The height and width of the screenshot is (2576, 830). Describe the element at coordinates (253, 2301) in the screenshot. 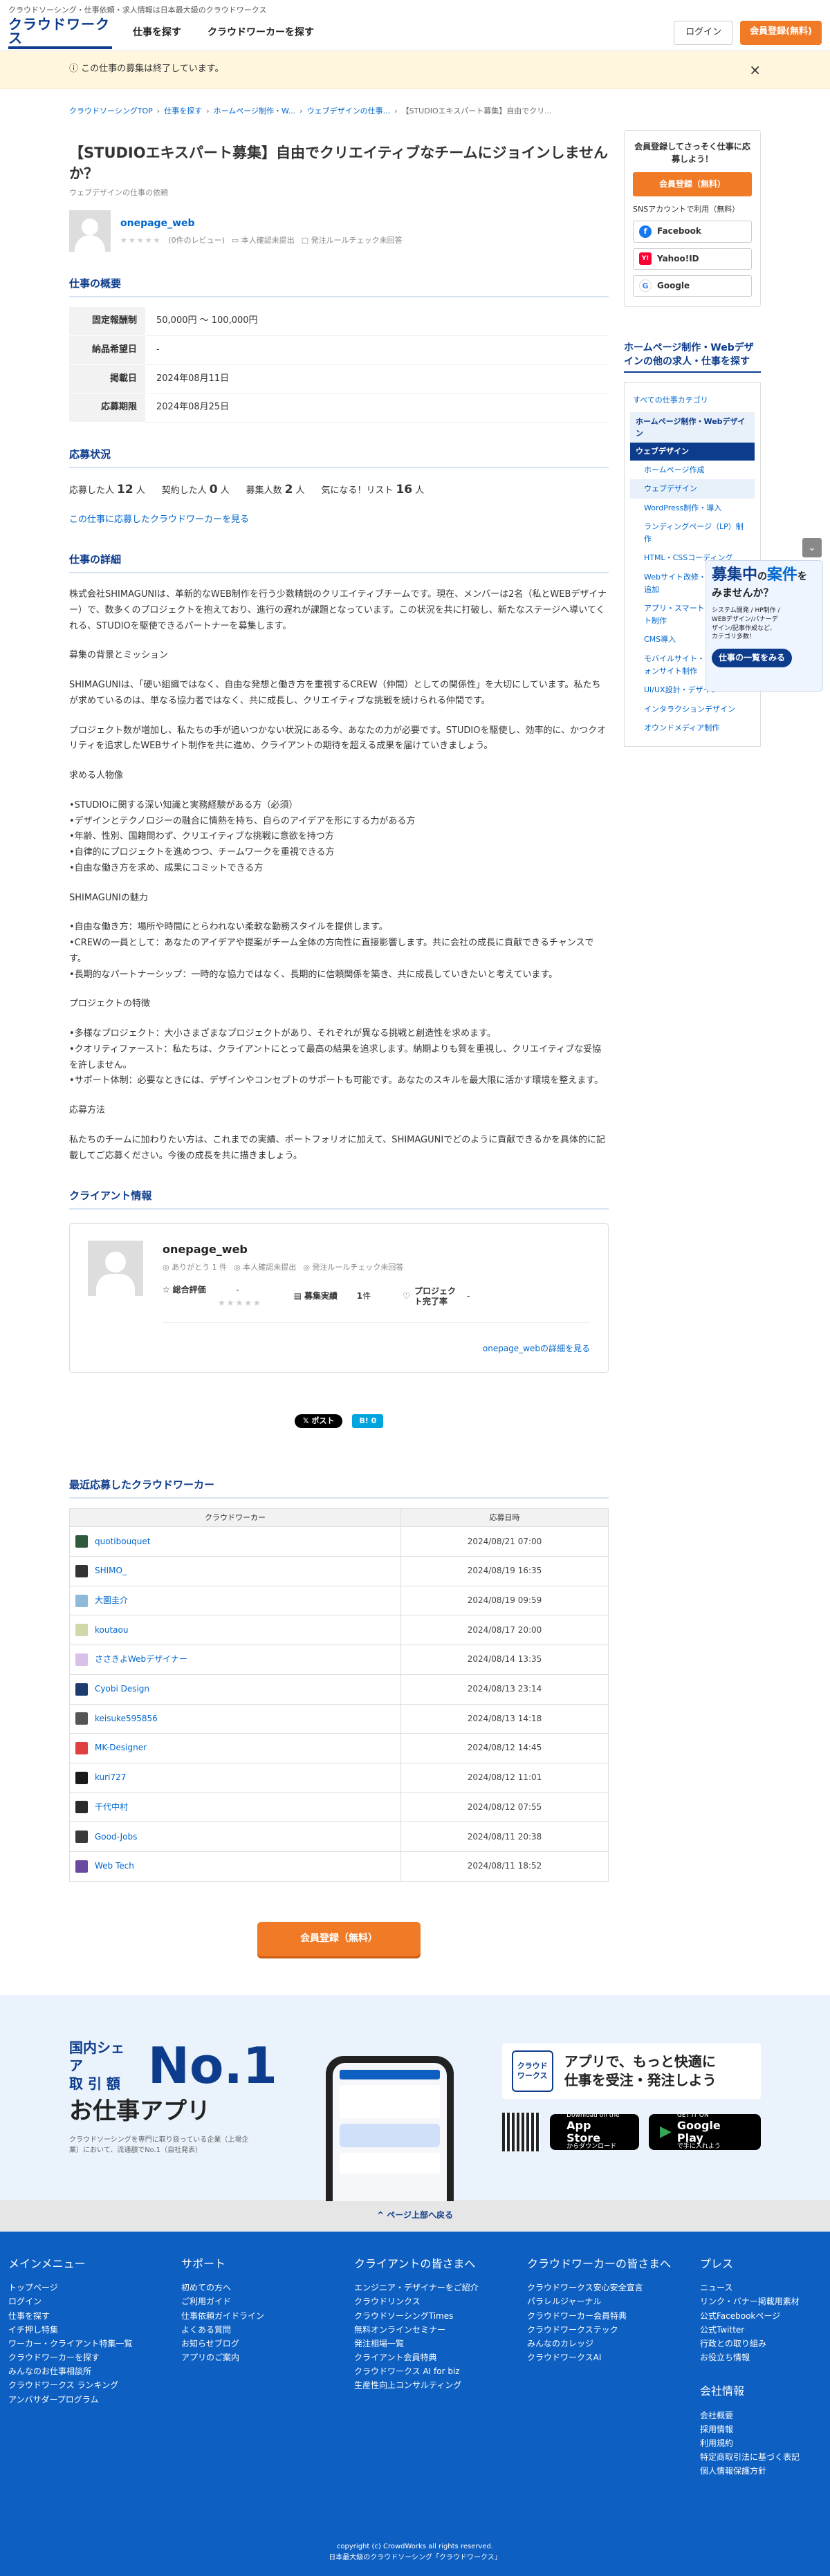

I see `footer-link: ご利用ガイド` at that location.